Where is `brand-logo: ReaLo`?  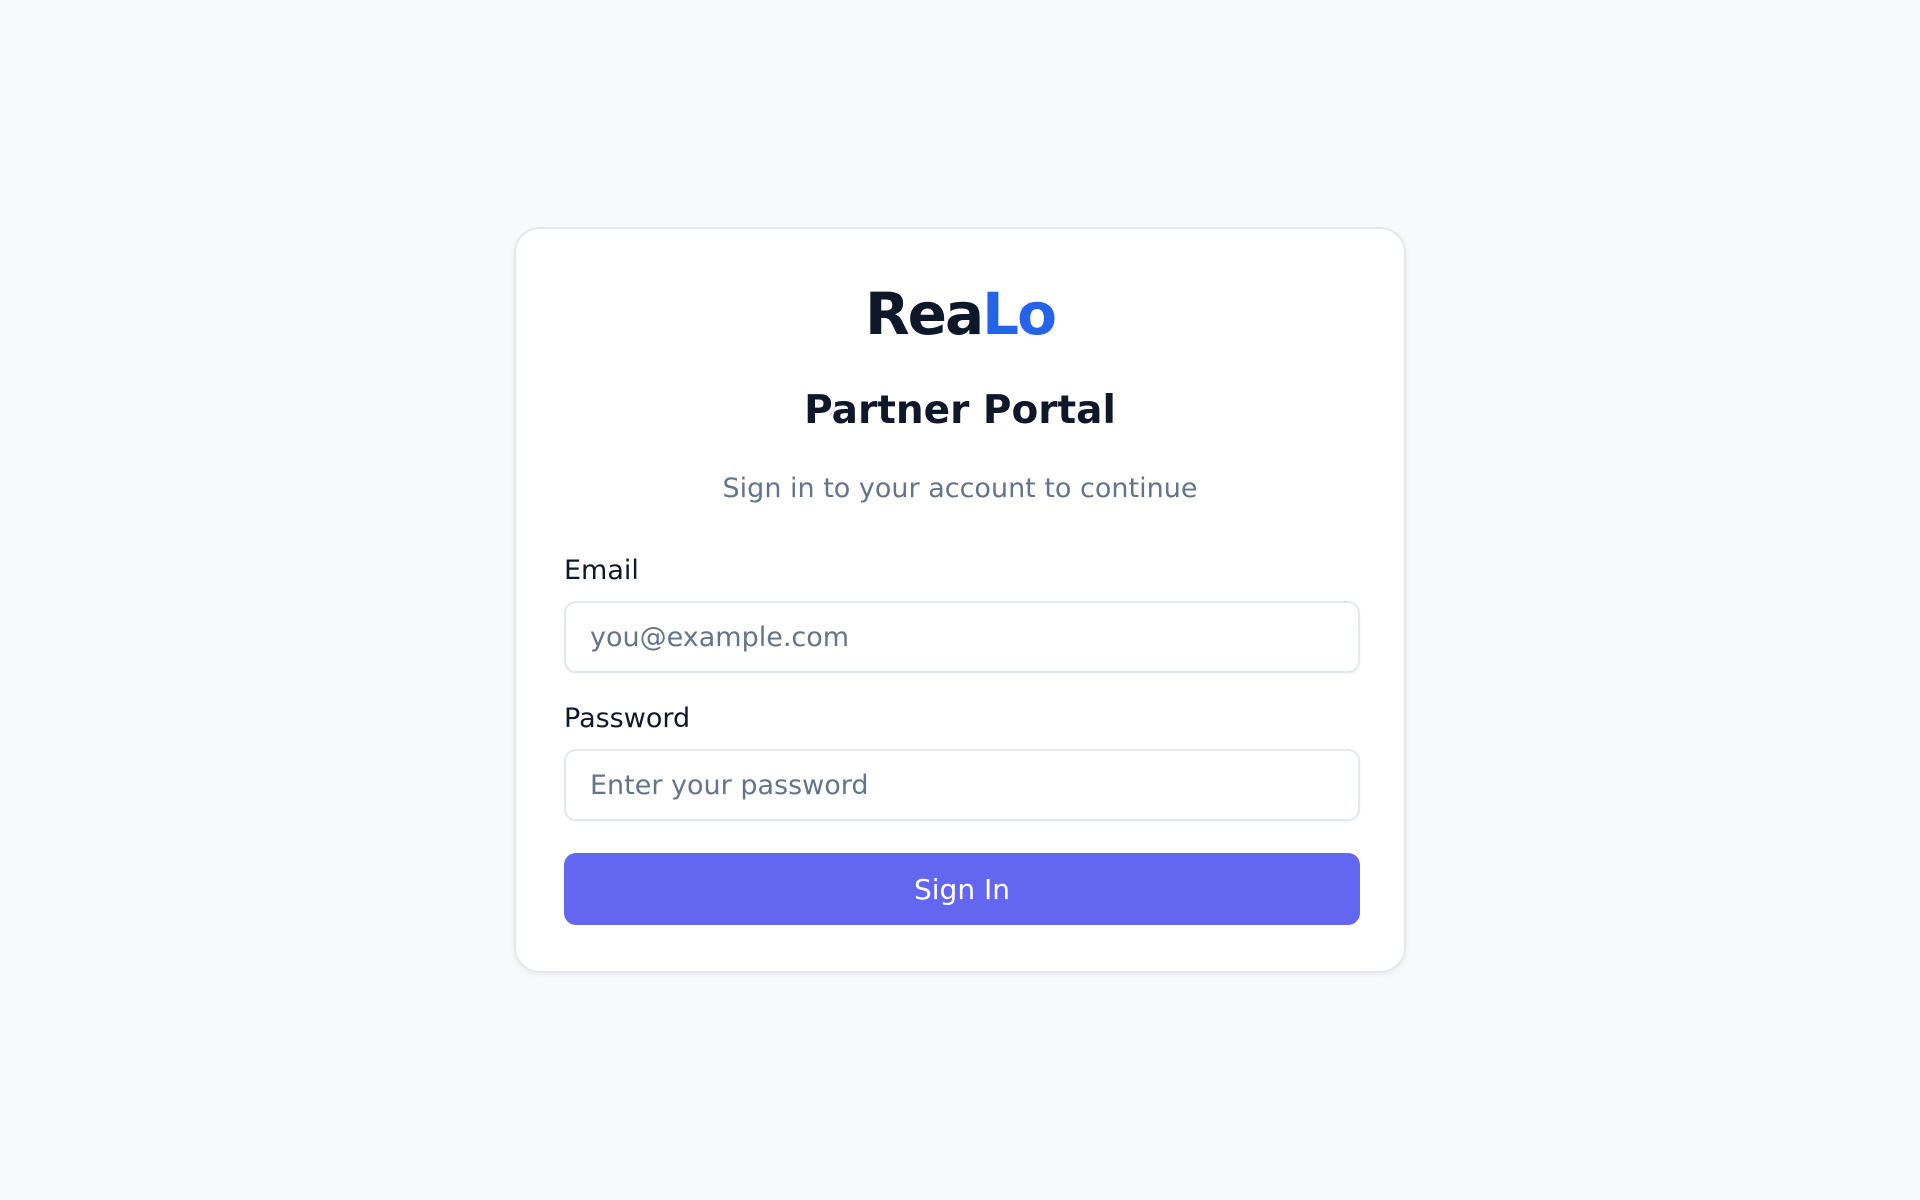 brand-logo: ReaLo is located at coordinates (960, 314).